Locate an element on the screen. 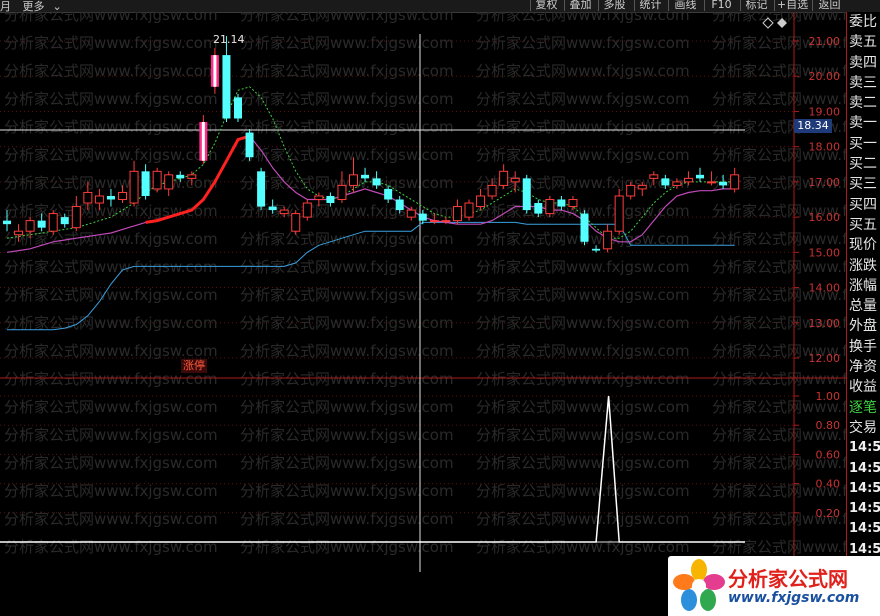 The width and height of the screenshot is (880, 616). draw-line-button: 画线 is located at coordinates (685, 5).